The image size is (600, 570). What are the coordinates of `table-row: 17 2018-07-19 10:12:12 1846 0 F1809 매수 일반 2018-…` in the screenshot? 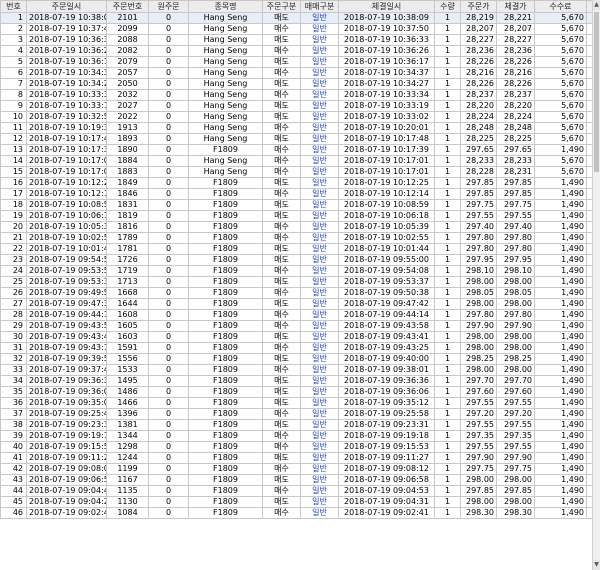 It's located at (296, 194).